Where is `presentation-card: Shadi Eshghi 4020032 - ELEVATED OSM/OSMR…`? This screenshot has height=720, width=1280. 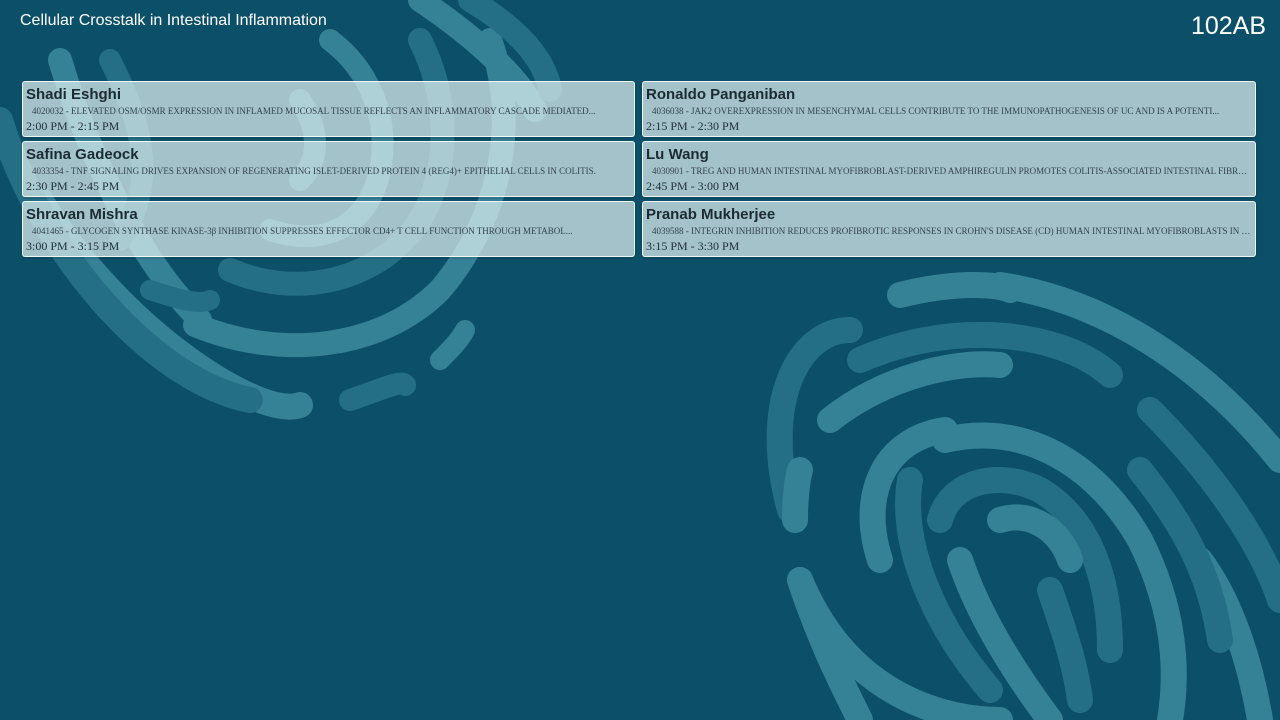 presentation-card: Shadi Eshghi 4020032 - ELEVATED OSM/OSMR… is located at coordinates (328, 109).